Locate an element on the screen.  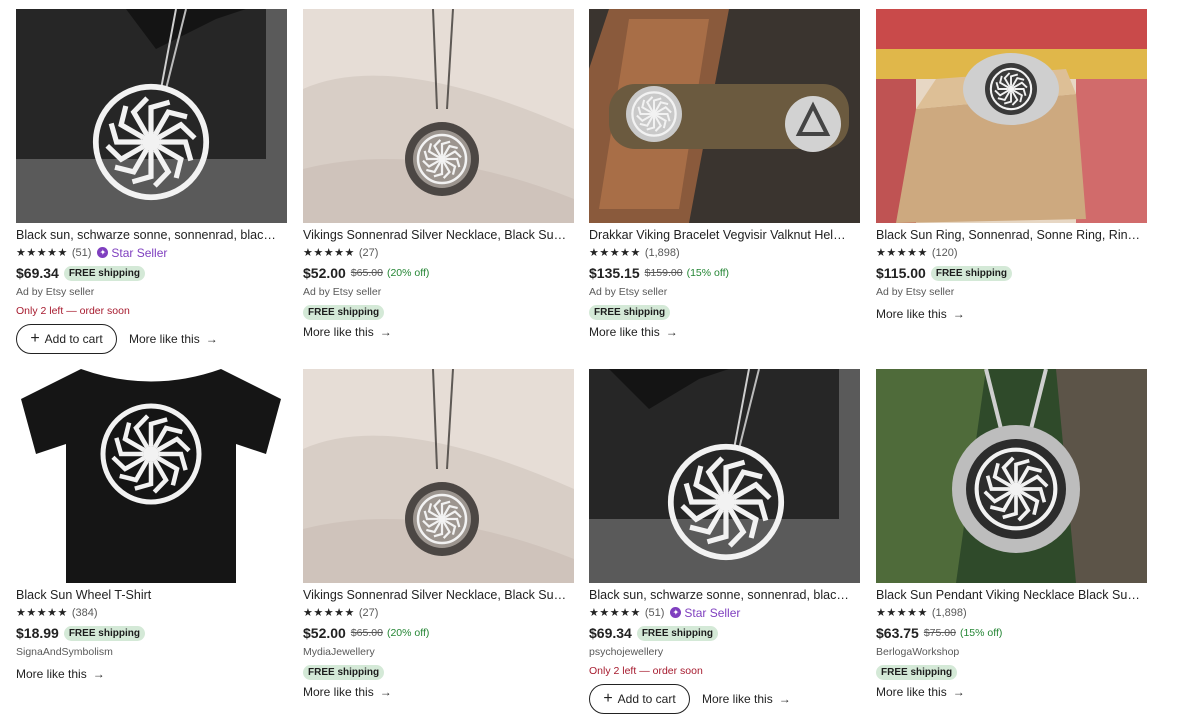
price: $63.75 is located at coordinates (897, 633).